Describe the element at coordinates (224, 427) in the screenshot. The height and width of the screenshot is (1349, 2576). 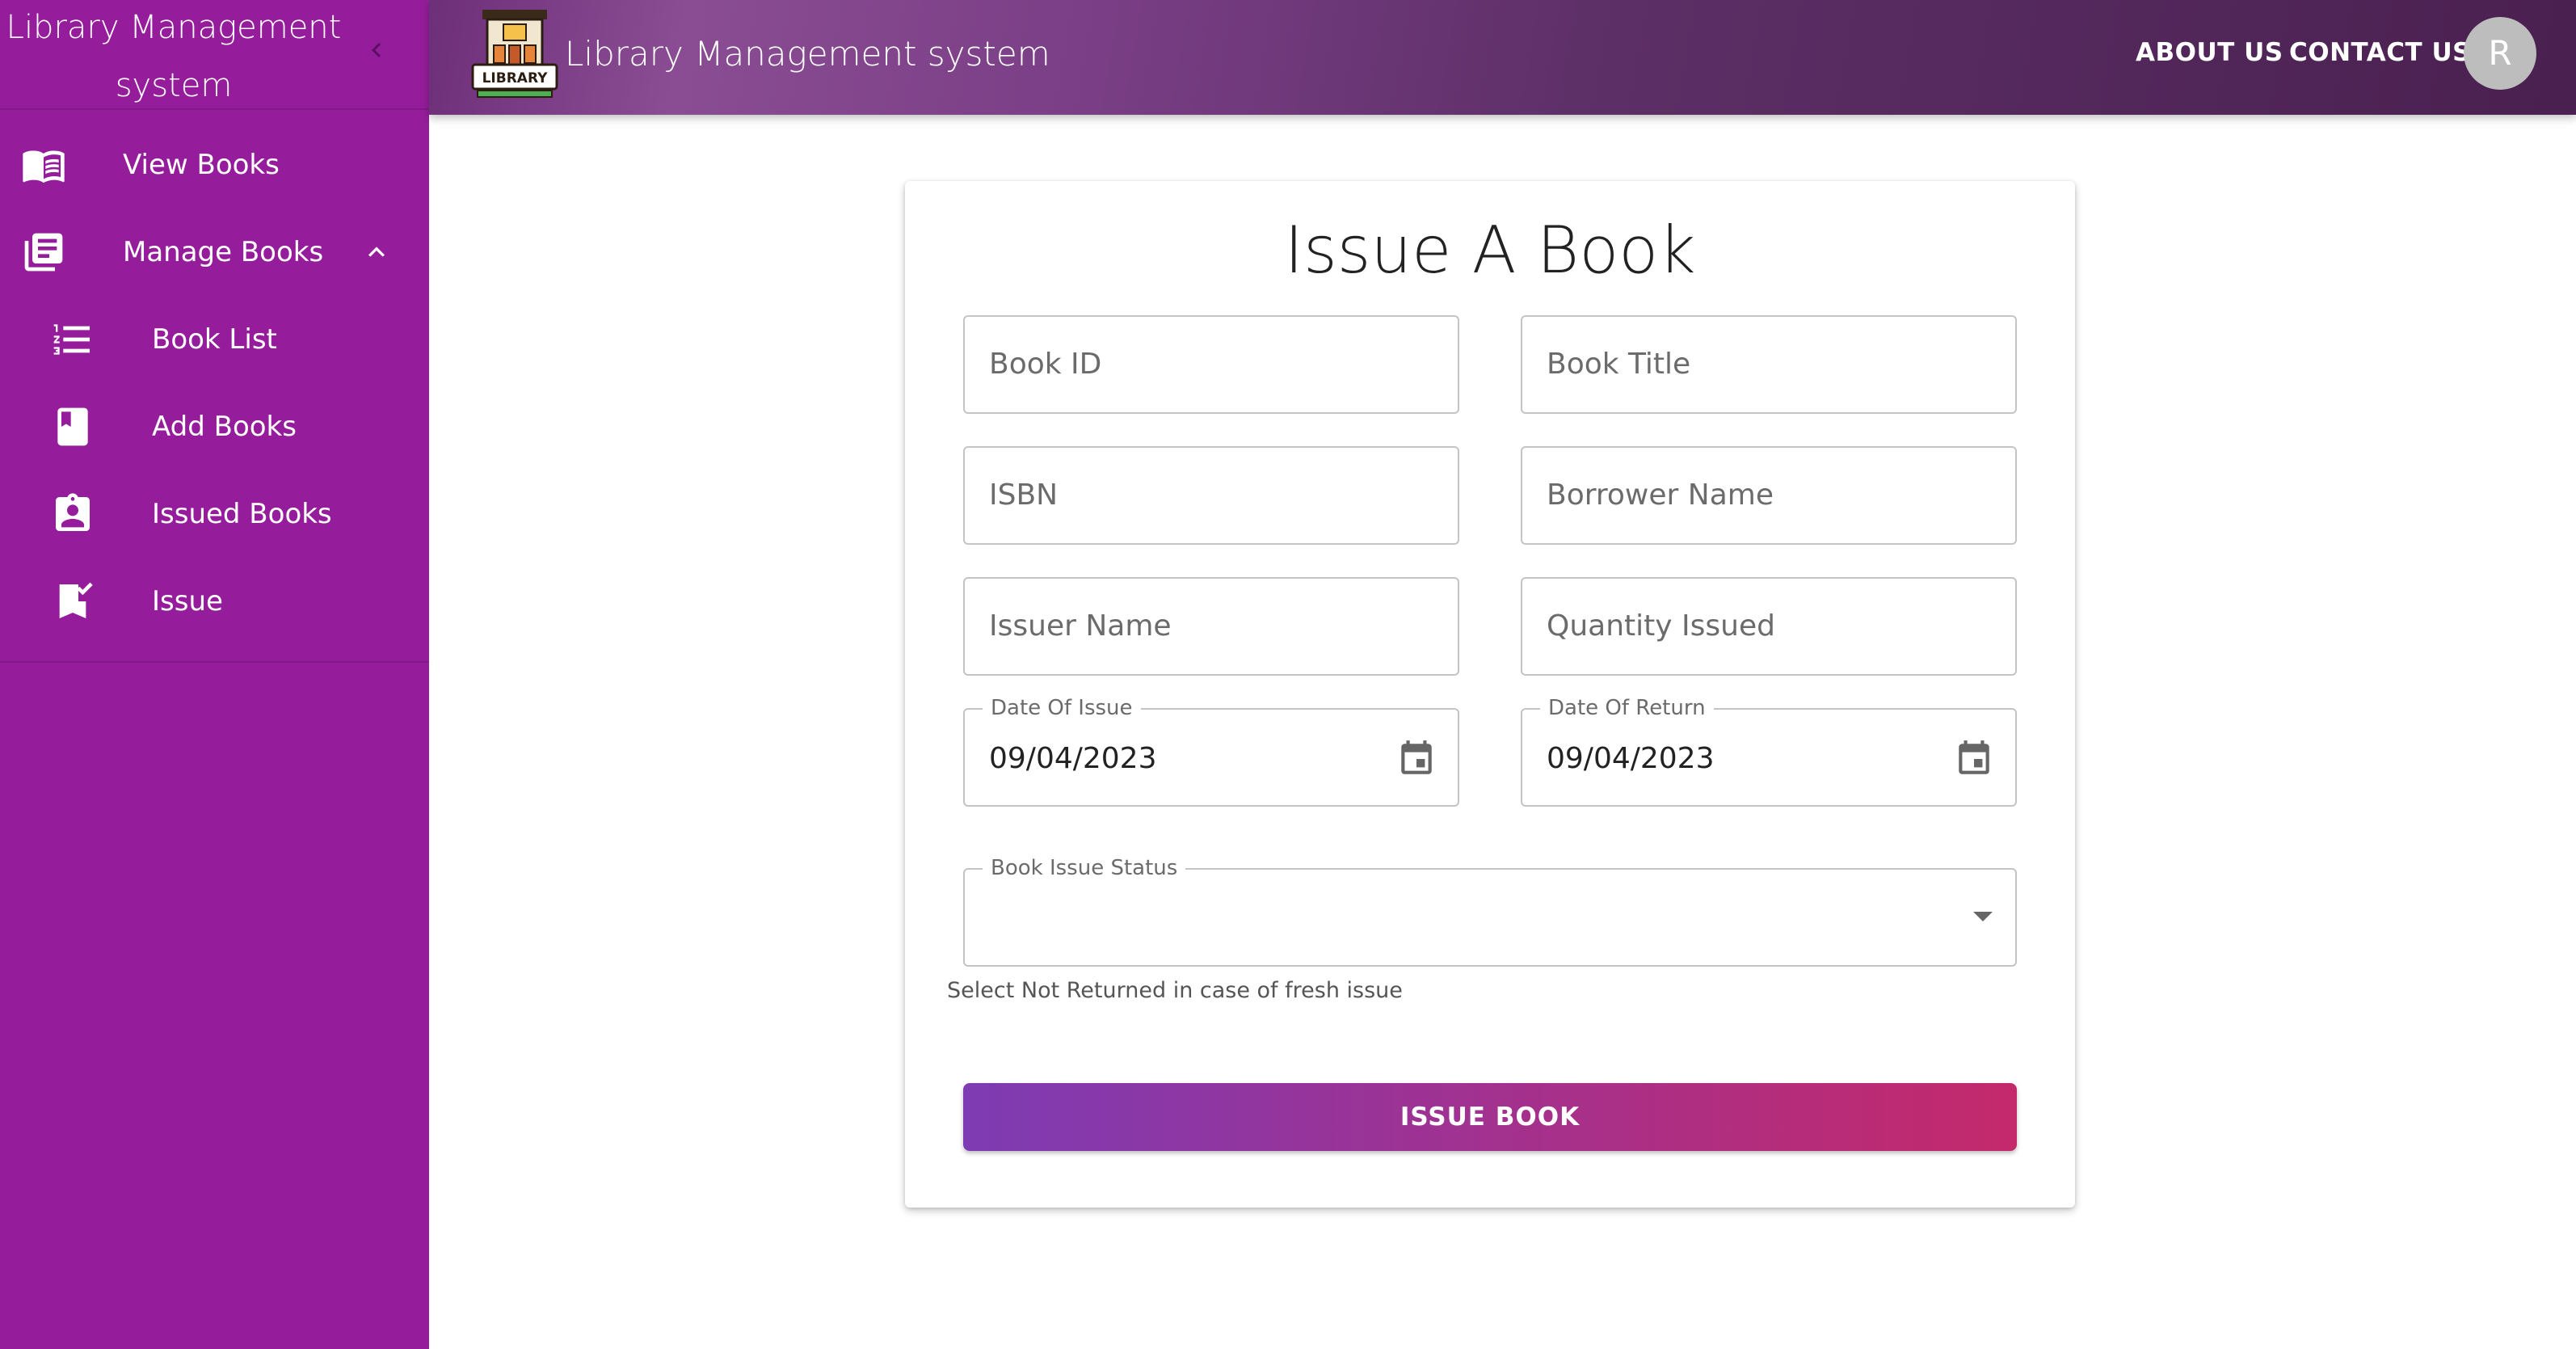
I see `sidebar-item-label: Add Books` at that location.